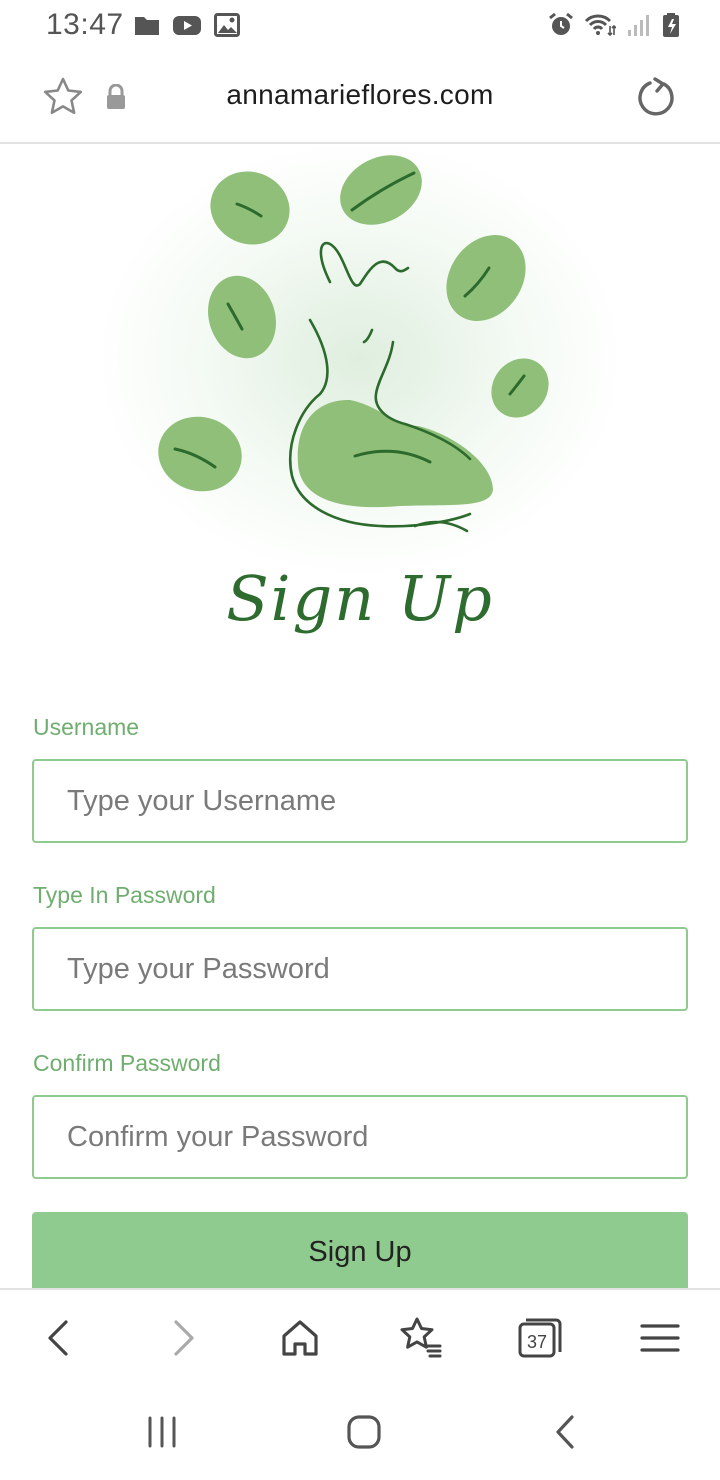 This screenshot has width=720, height=1480. I want to click on confirm-password-group: Confirm Password, so click(360, 1113).